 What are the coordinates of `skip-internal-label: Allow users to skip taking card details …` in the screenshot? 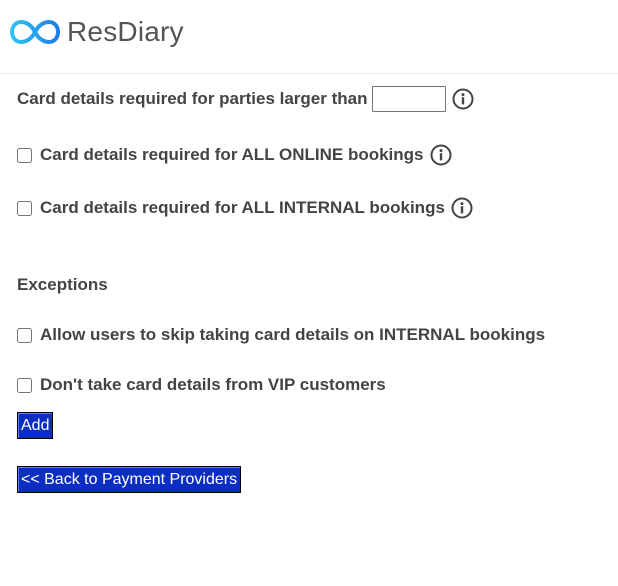 It's located at (293, 334).